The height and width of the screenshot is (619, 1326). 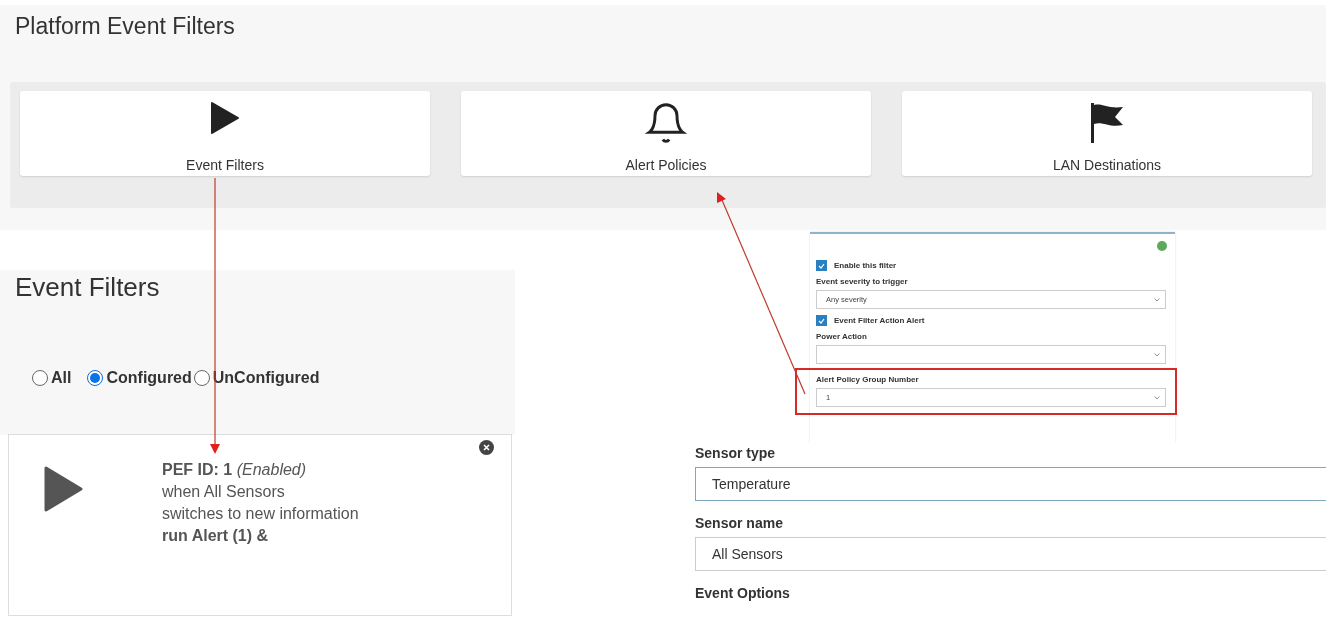 I want to click on close-icon, so click(x=486, y=447).